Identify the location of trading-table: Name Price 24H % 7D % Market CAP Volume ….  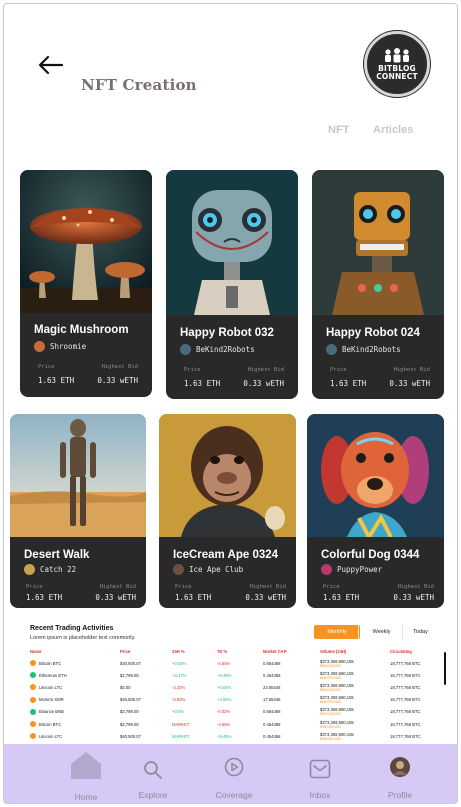
(230, 693).